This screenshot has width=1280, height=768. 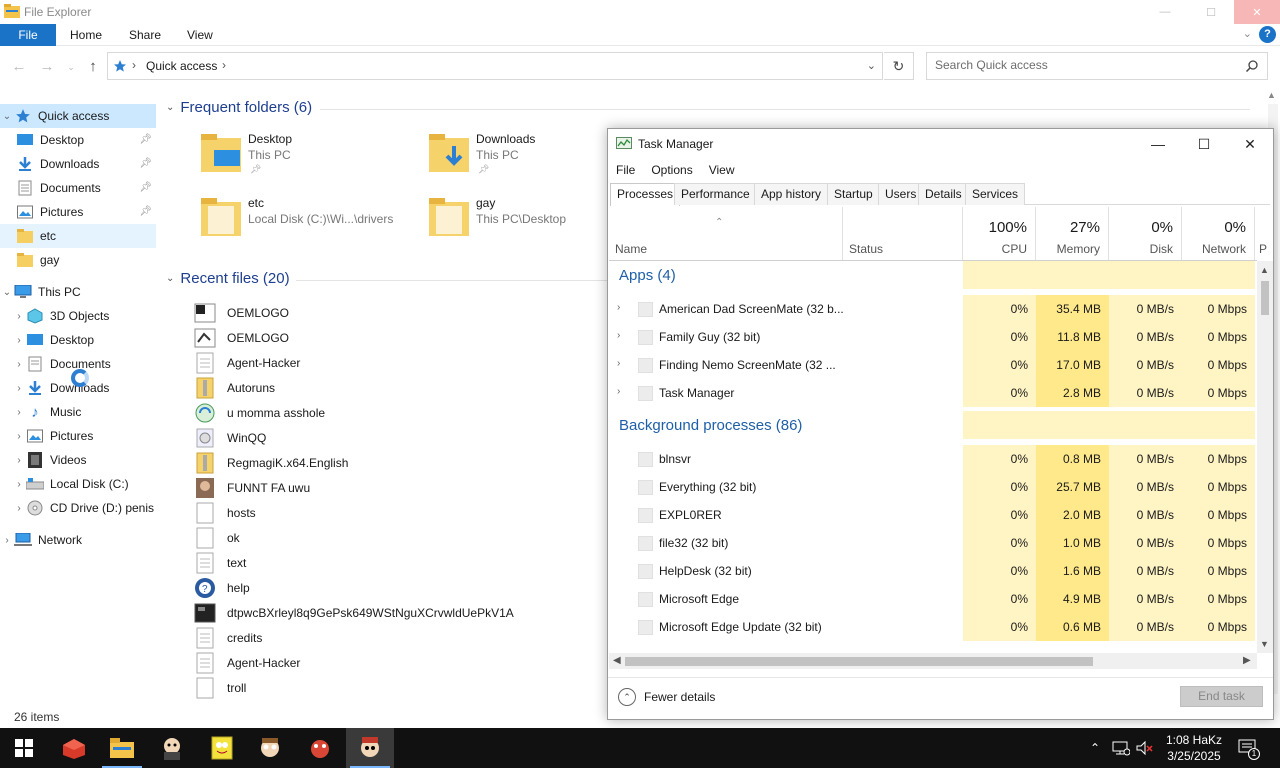 I want to click on recent-file-item: ? help, so click(x=221, y=588).